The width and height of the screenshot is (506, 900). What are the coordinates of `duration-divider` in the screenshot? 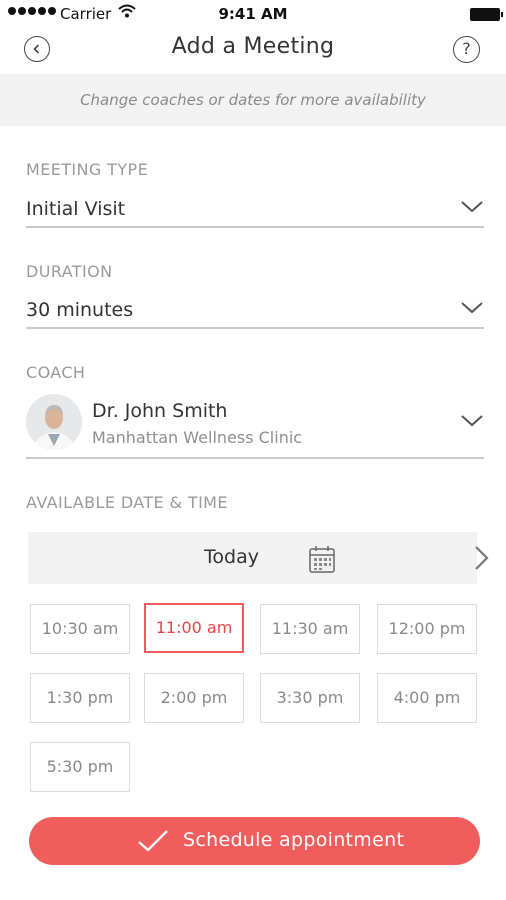 It's located at (255, 328).